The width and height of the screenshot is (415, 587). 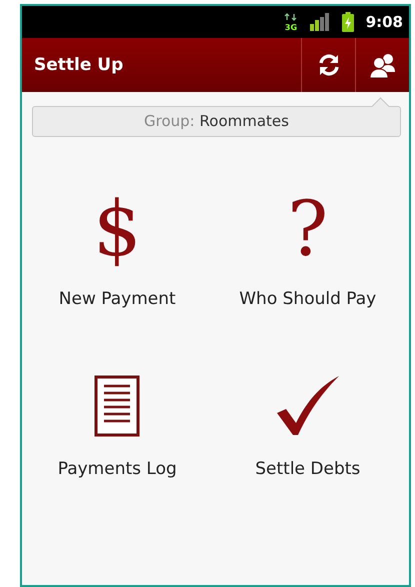 I want to click on dashboard-item: $ New Payment, so click(x=117, y=248).